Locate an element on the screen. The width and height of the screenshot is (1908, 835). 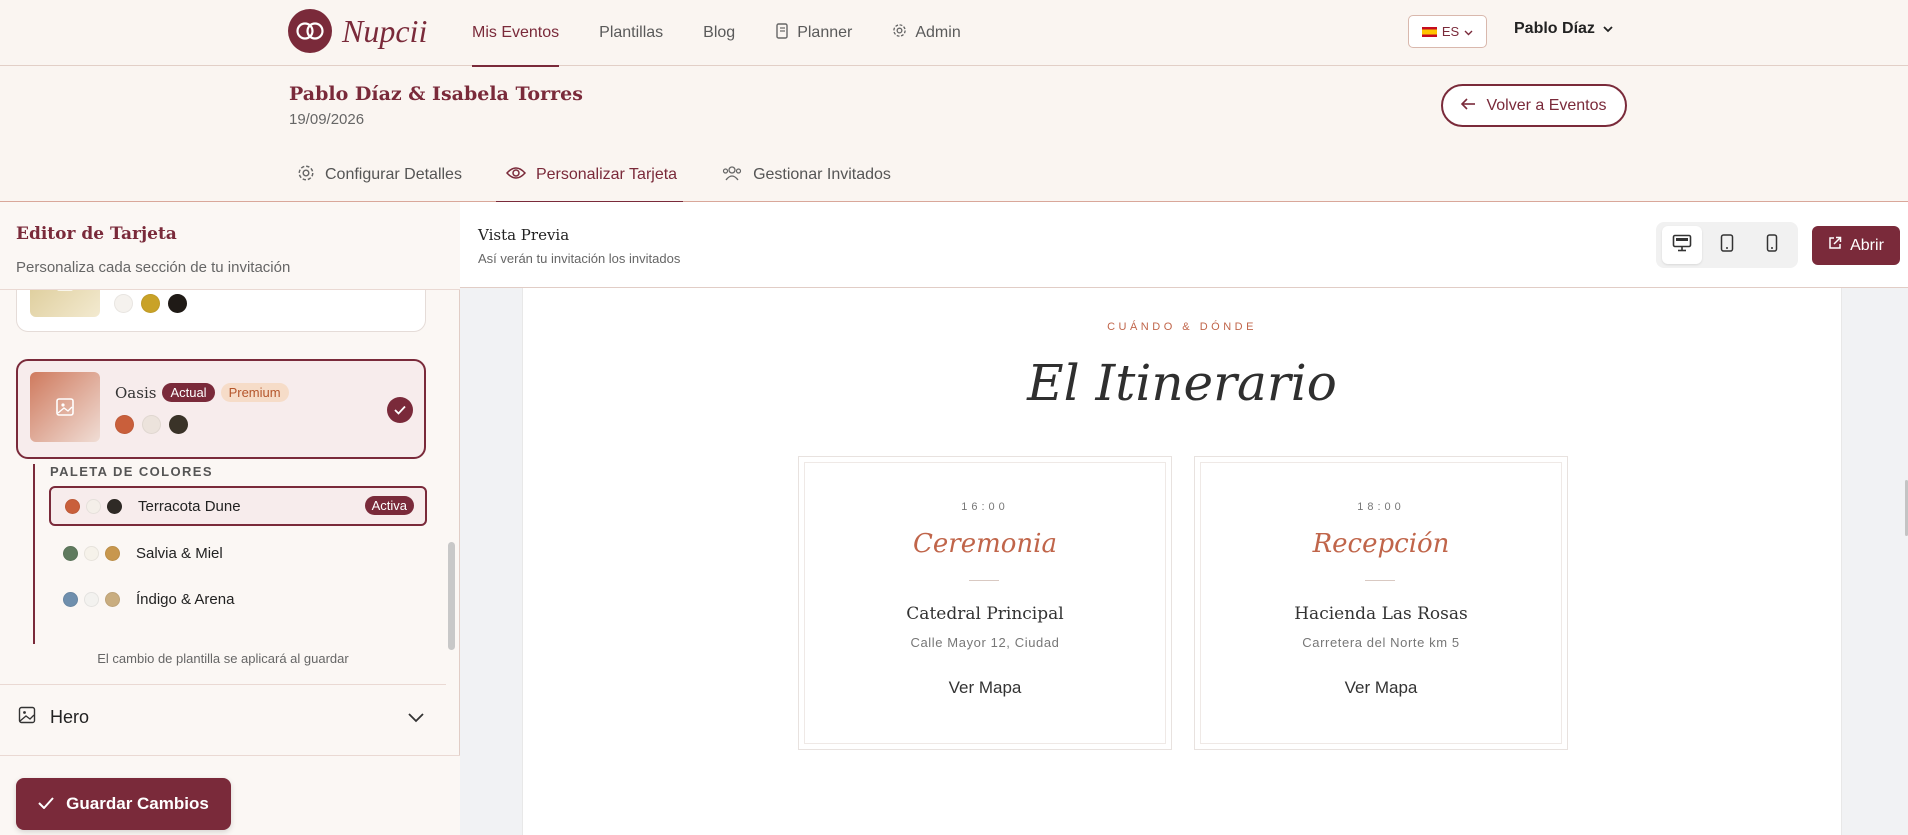
nav-planner: Planner is located at coordinates (813, 33).